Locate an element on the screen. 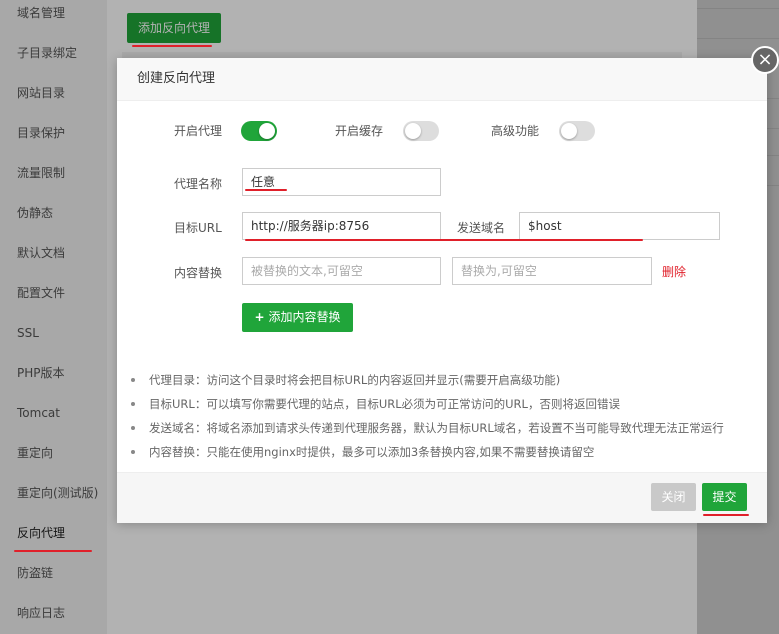 The width and height of the screenshot is (779, 634). replace-from-input: 被替换的文本,可留空 is located at coordinates (341, 271).